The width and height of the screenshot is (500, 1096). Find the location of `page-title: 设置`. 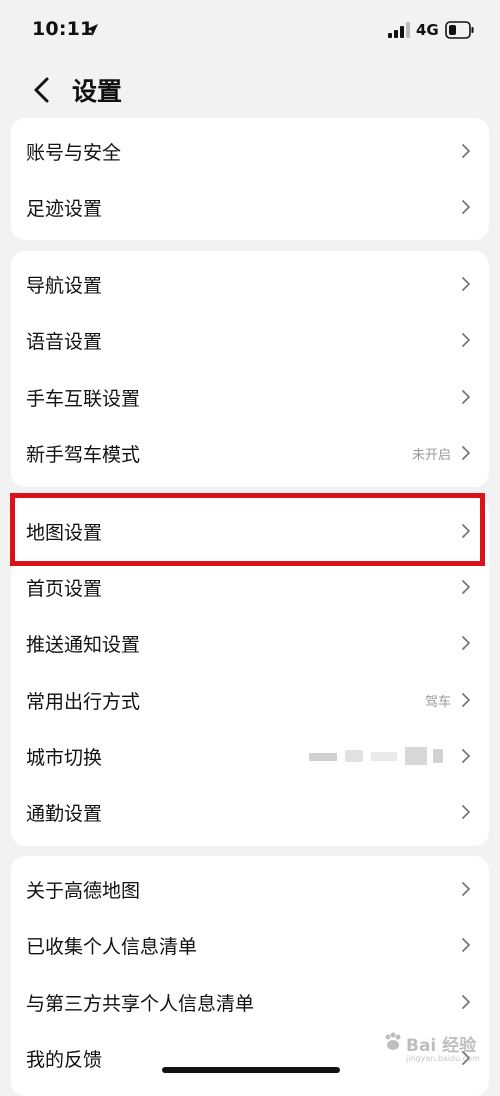

page-title: 设置 is located at coordinates (97, 91).